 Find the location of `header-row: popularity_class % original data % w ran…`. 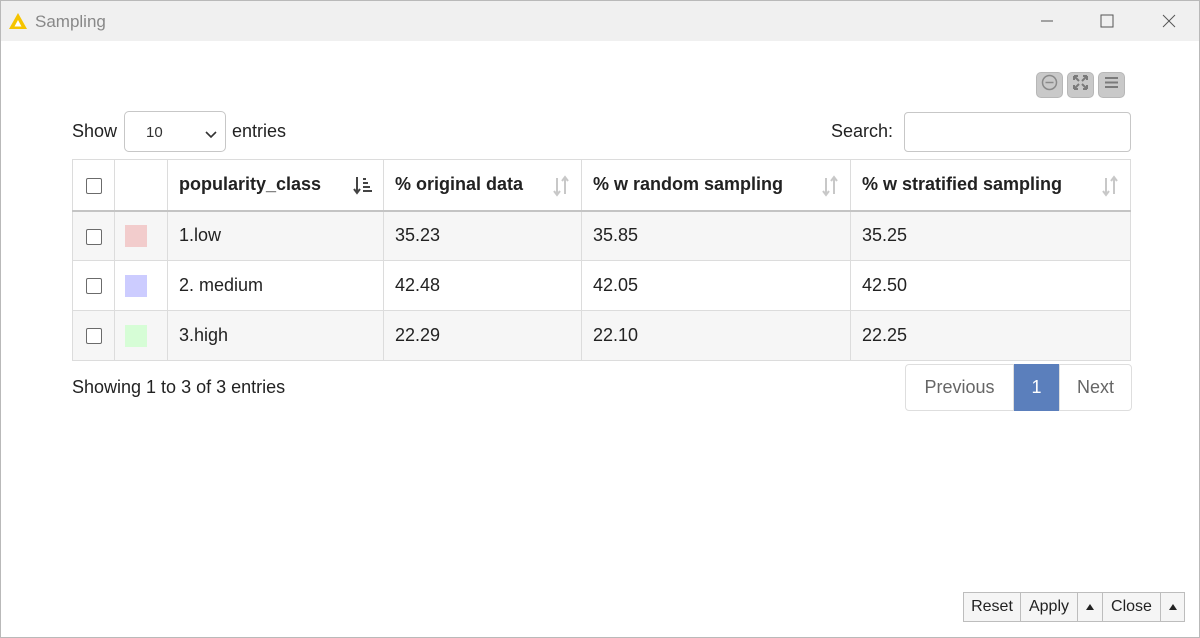

header-row: popularity_class % original data % w ran… is located at coordinates (601, 185).